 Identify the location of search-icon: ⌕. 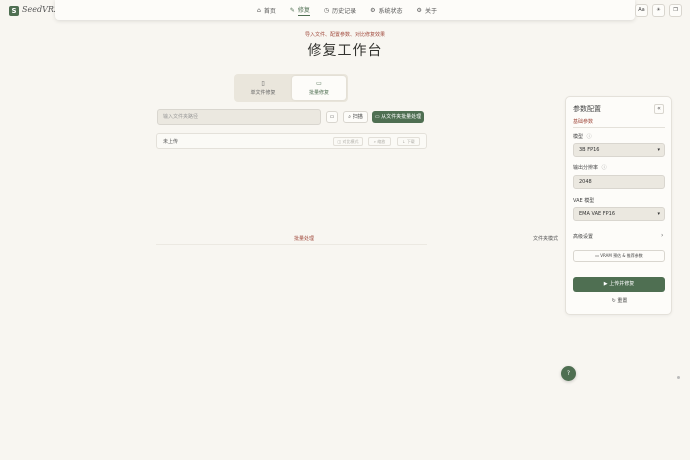
(350, 117).